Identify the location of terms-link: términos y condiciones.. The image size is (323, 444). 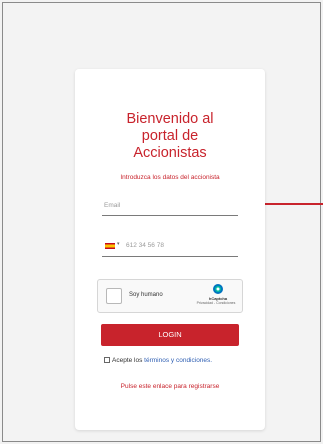
(178, 360).